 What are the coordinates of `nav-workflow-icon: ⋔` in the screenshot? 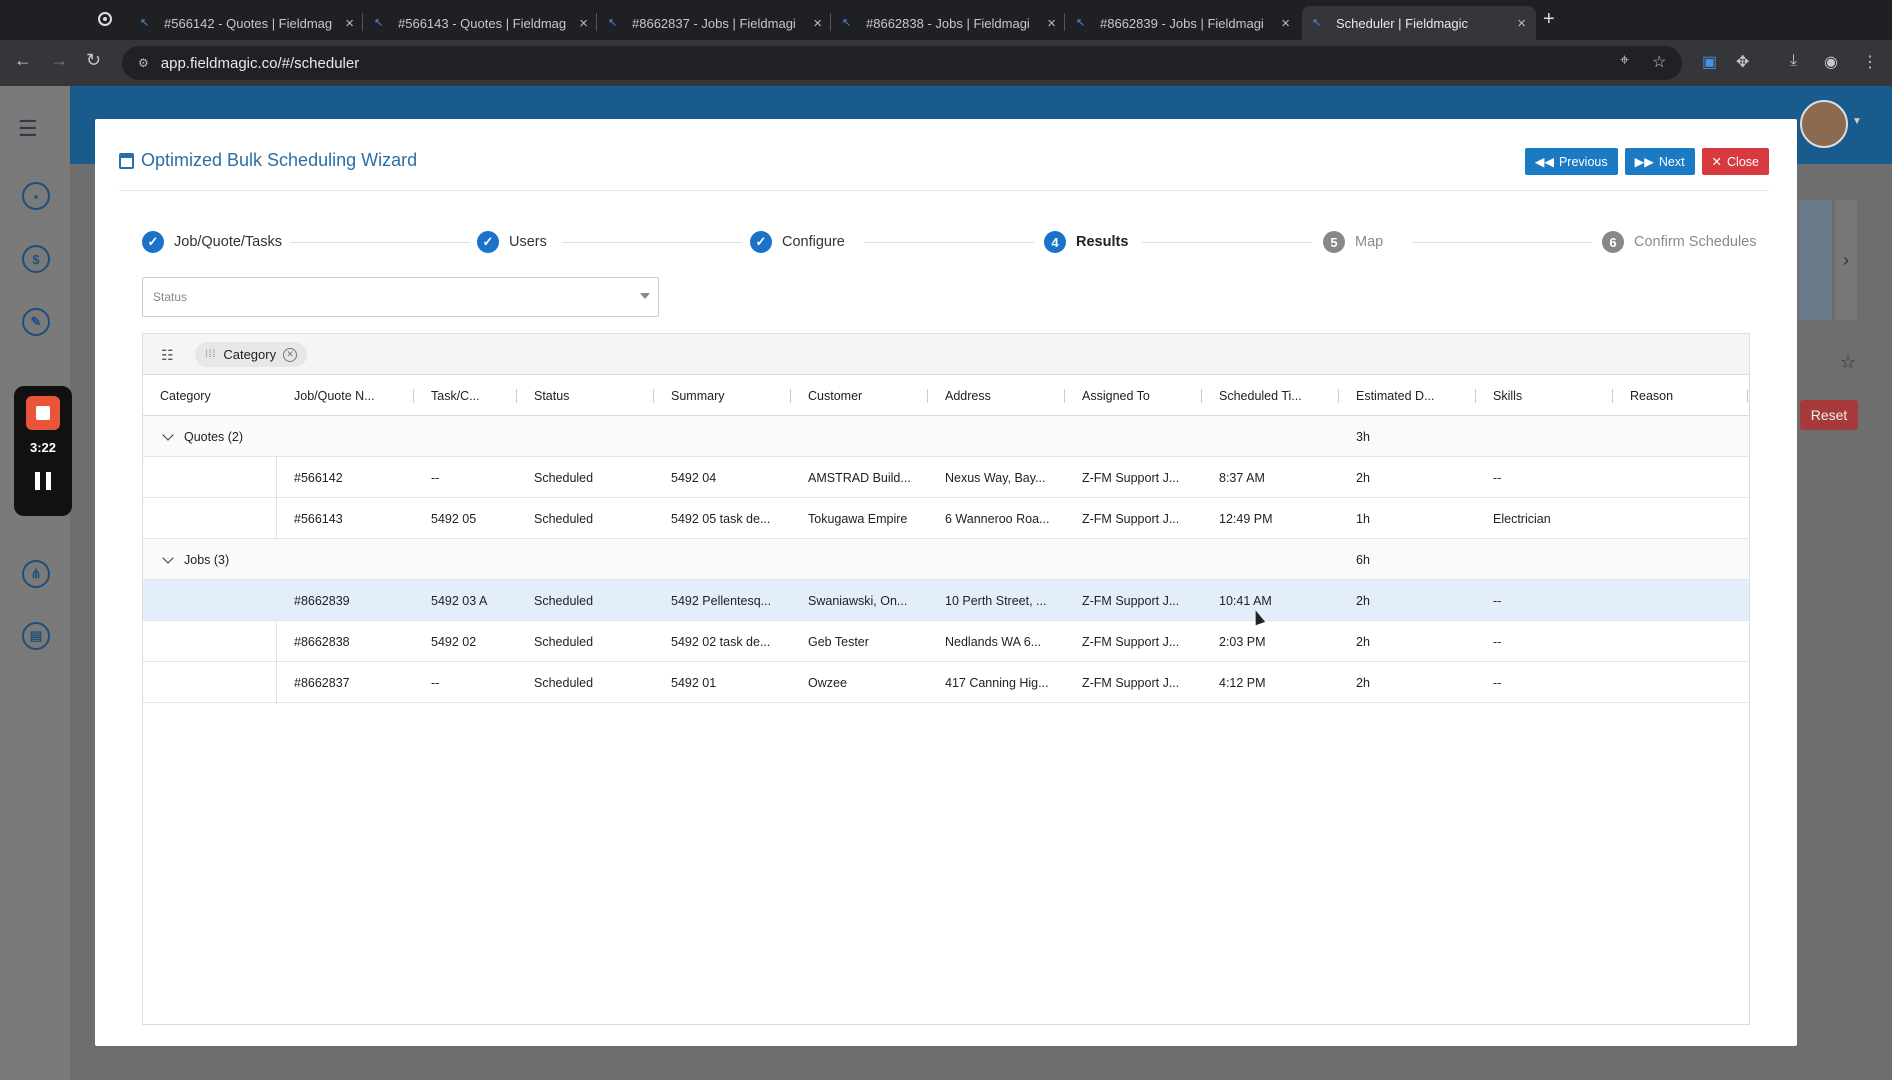 It's located at (36, 574).